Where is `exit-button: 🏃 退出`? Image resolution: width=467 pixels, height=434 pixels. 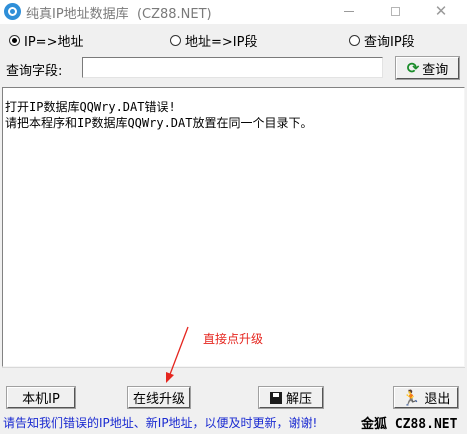
exit-button: 🏃 退出 is located at coordinates (426, 397).